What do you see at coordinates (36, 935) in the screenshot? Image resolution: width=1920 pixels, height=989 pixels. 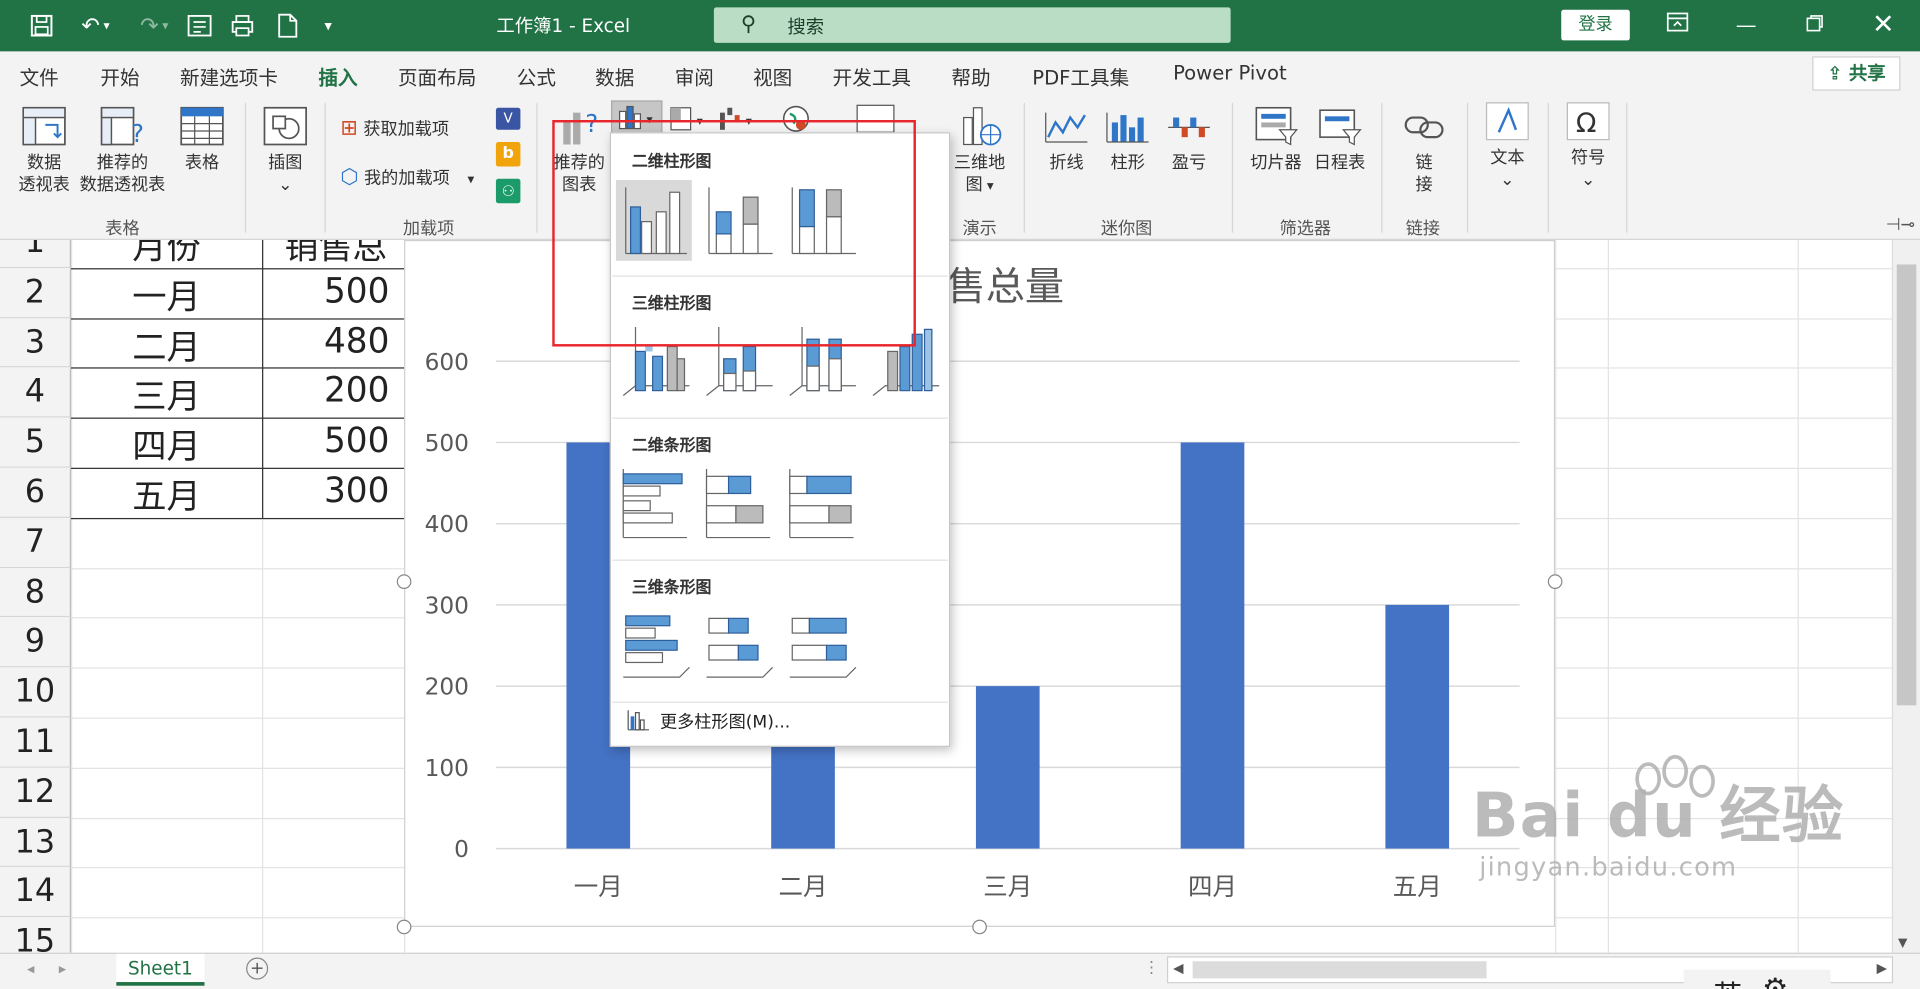 I see `row-header: 15` at bounding box center [36, 935].